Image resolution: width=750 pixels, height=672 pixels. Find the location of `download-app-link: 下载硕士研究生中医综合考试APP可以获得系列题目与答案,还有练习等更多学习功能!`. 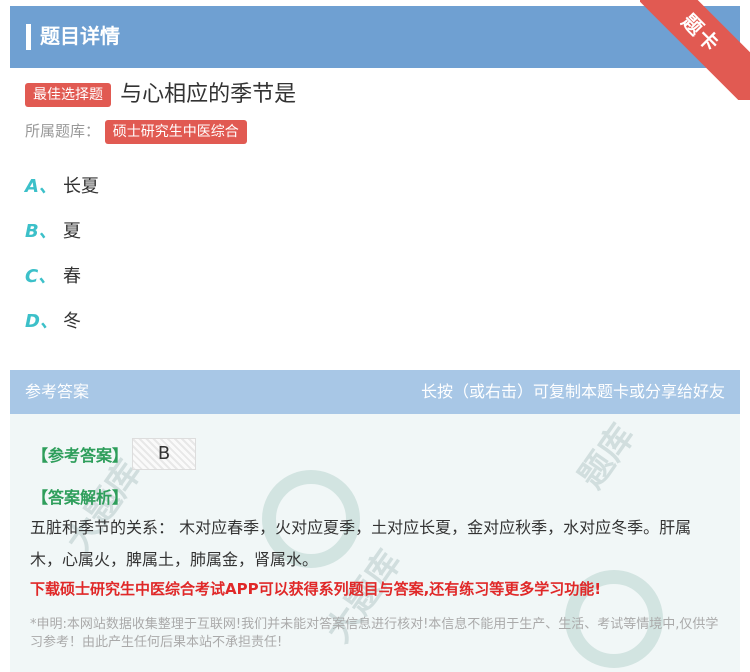

download-app-link: 下载硕士研究生中医综合考试APP可以获得系列题目与答案,还有练习等更多学习功能! is located at coordinates (380, 588).